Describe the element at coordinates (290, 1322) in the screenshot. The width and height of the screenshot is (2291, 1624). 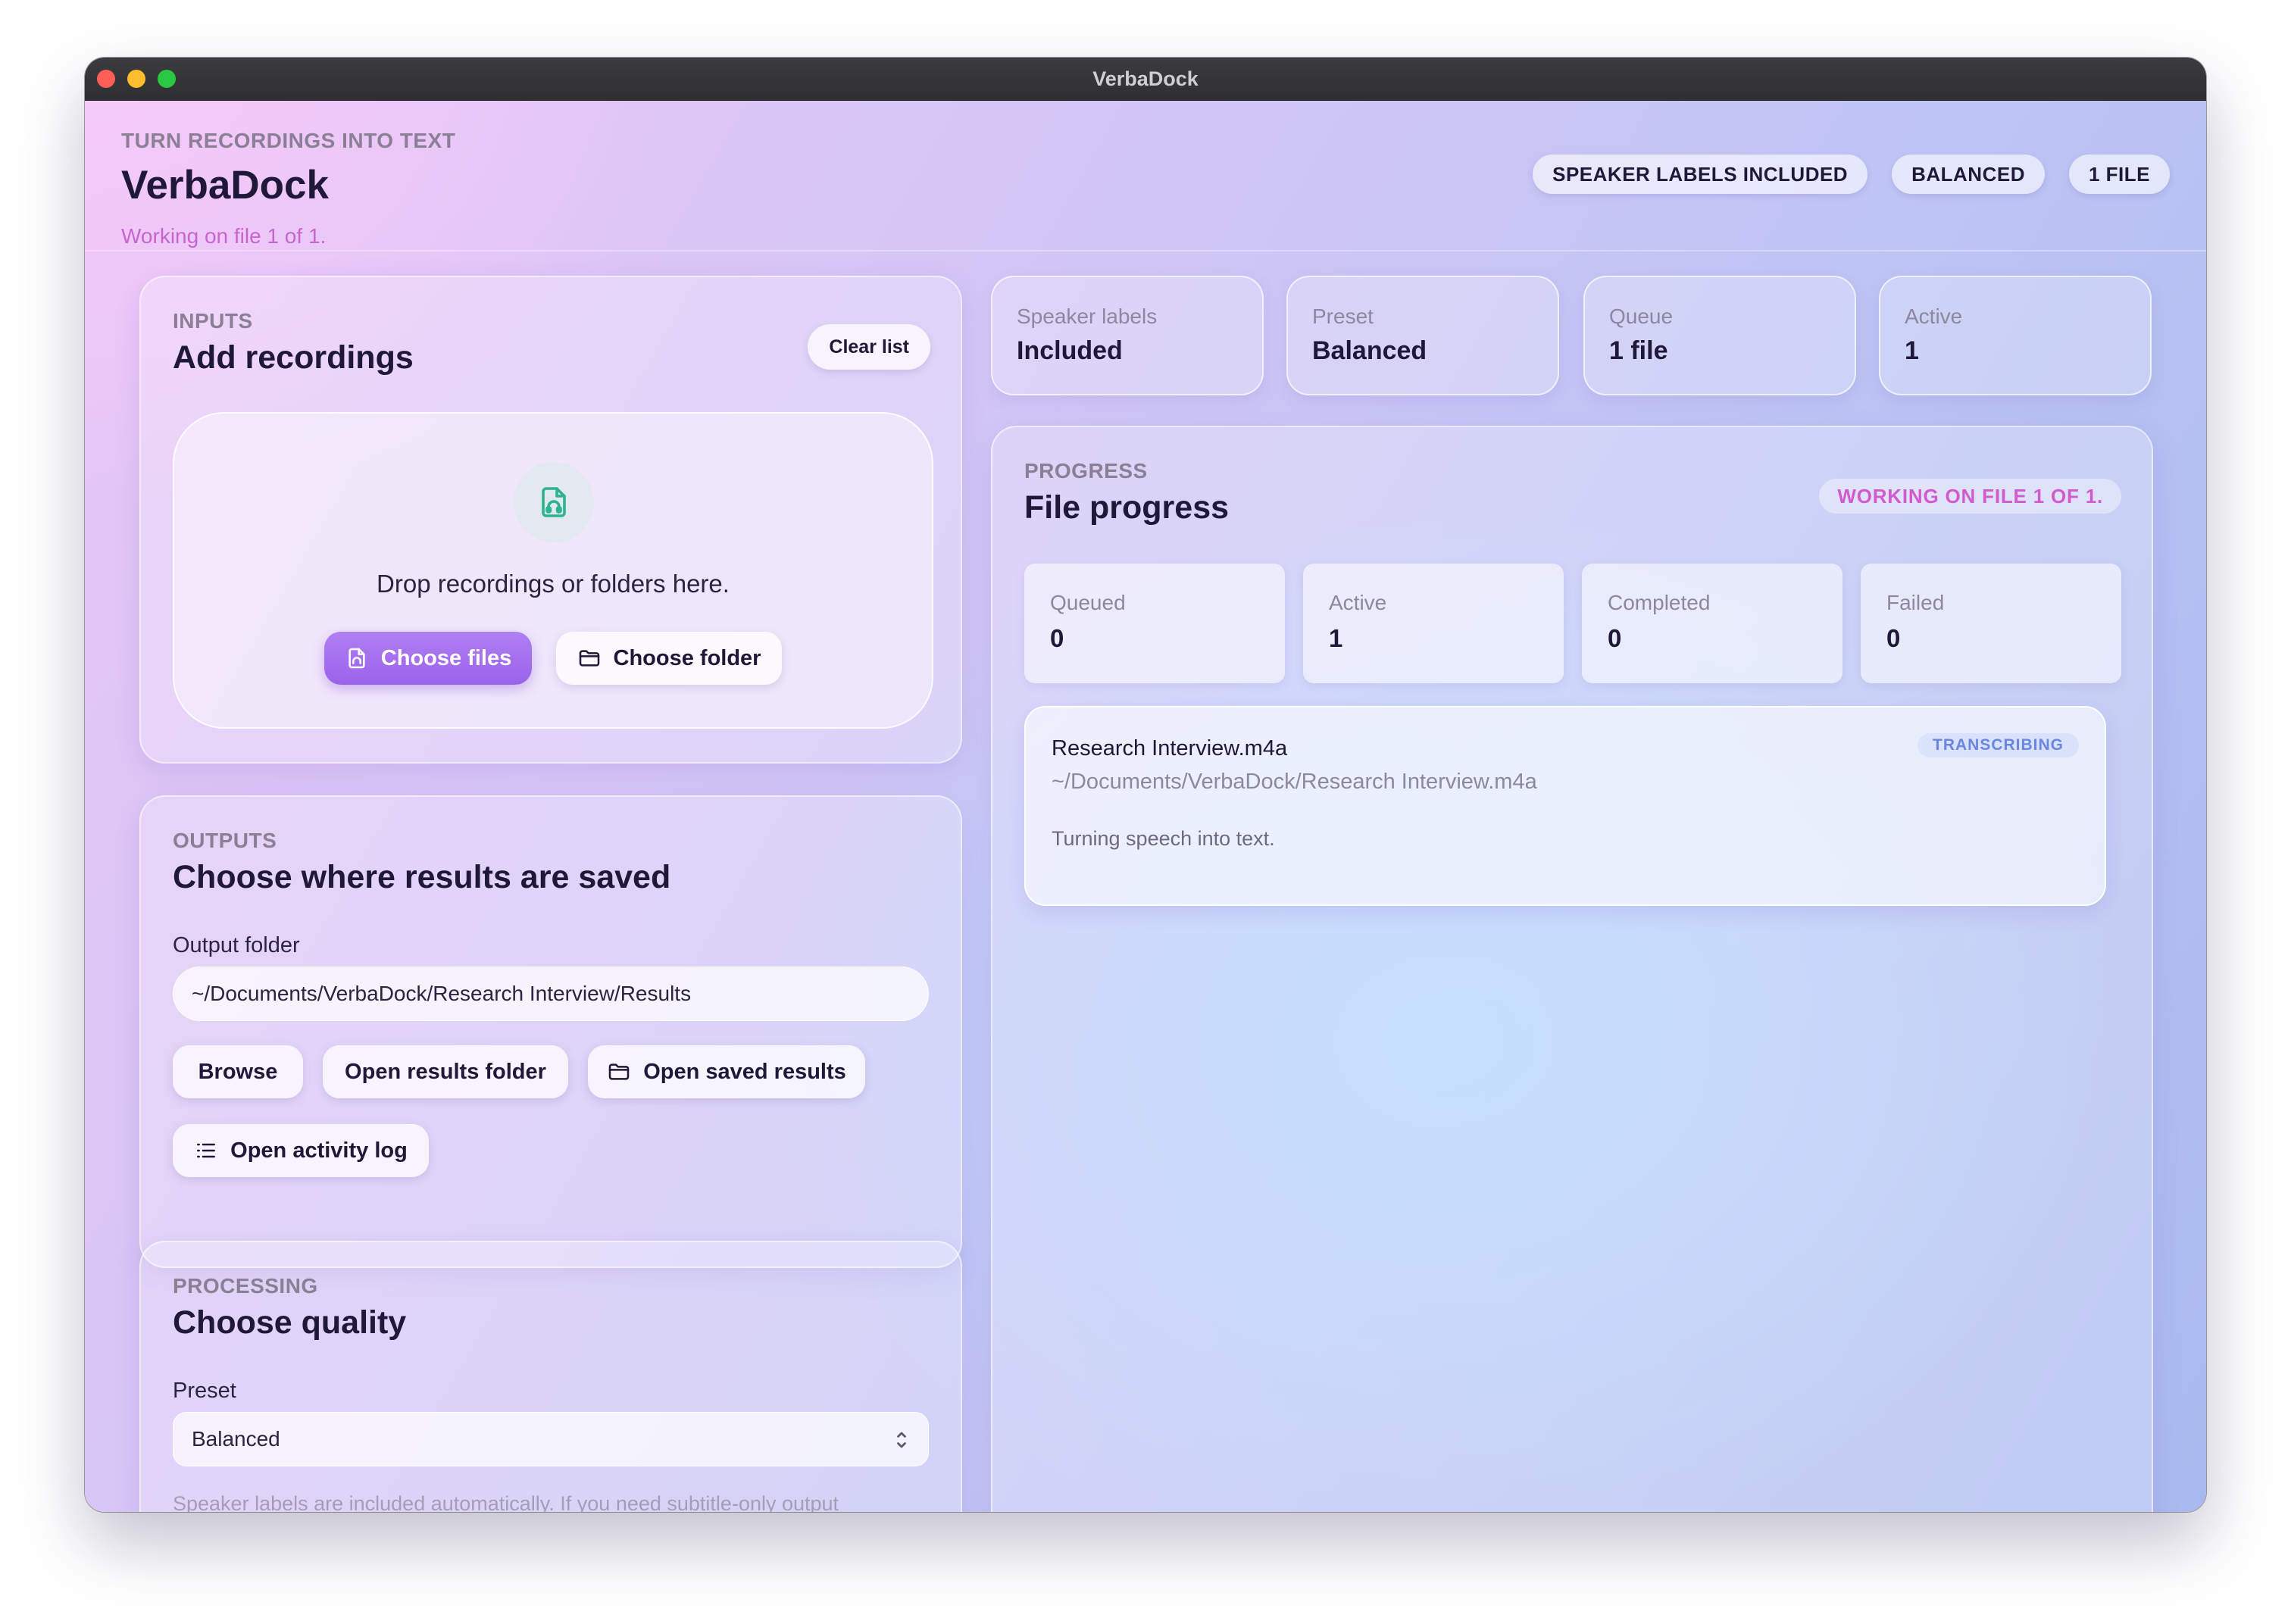
I see `processing-title: Choose quality` at that location.